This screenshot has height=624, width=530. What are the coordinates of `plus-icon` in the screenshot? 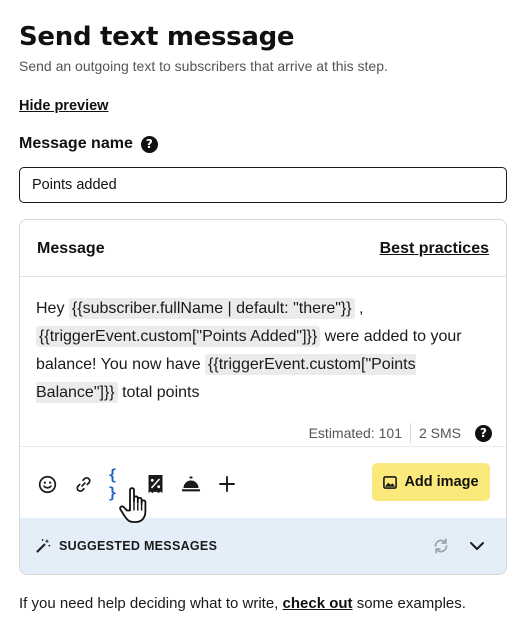 It's located at (227, 484).